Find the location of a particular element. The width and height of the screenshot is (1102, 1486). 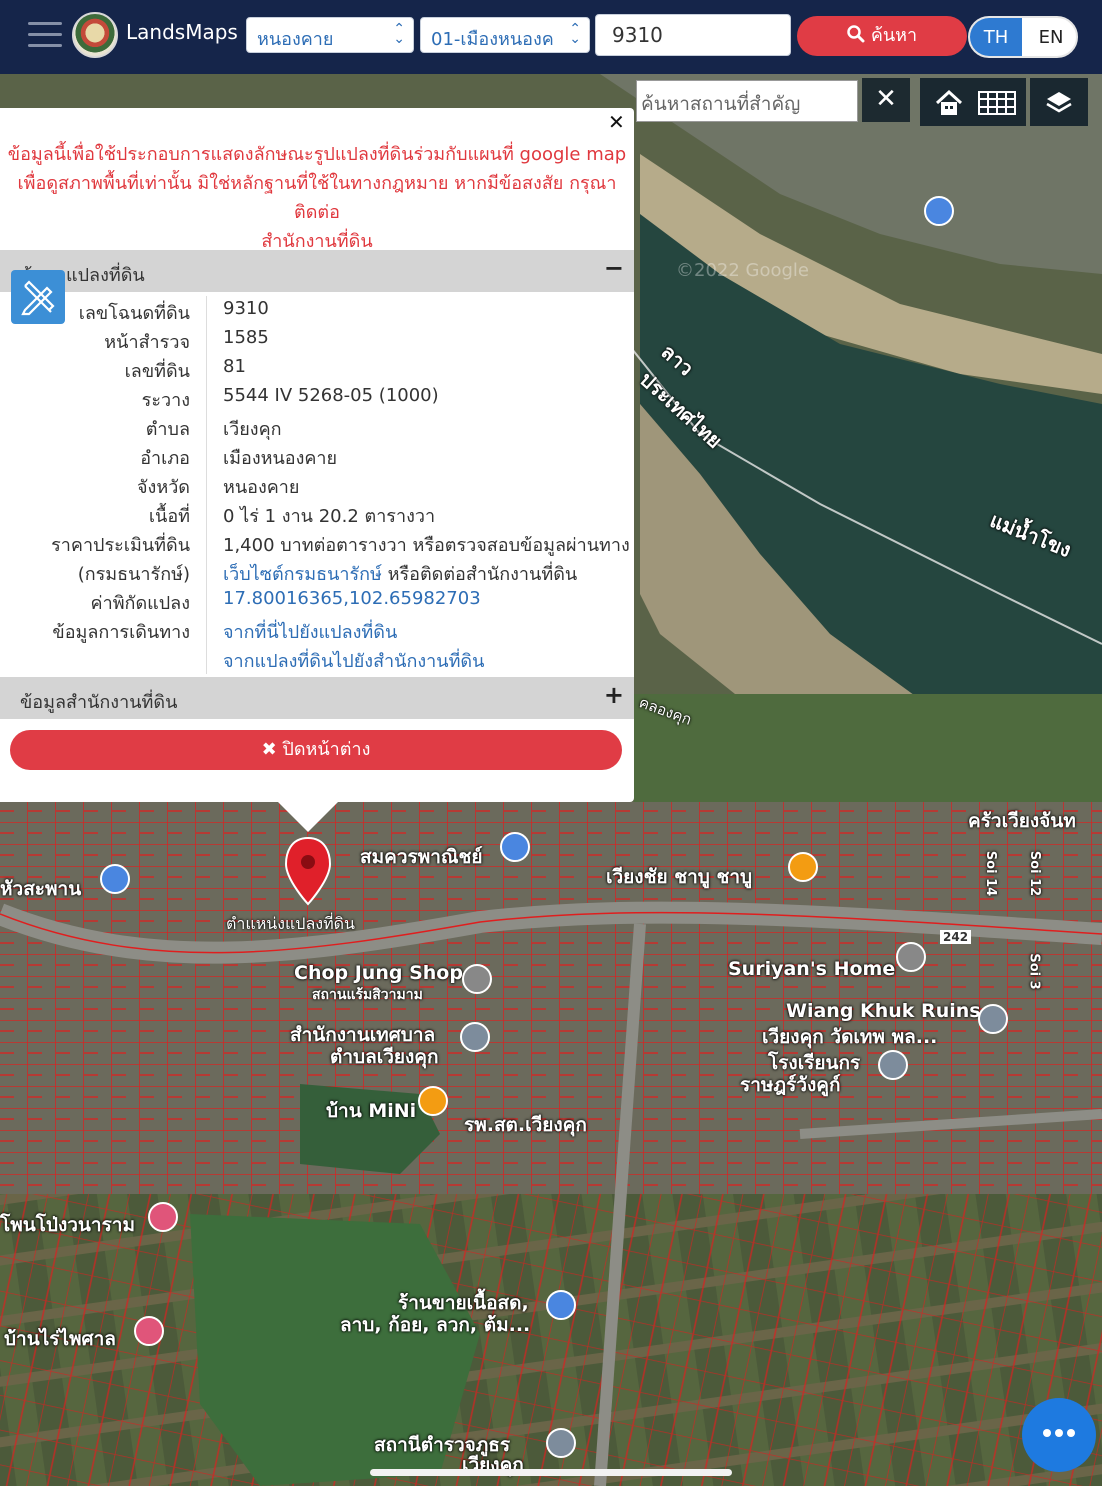

map-label-sommuang: สมควรพาณิชย์ is located at coordinates (421, 857).